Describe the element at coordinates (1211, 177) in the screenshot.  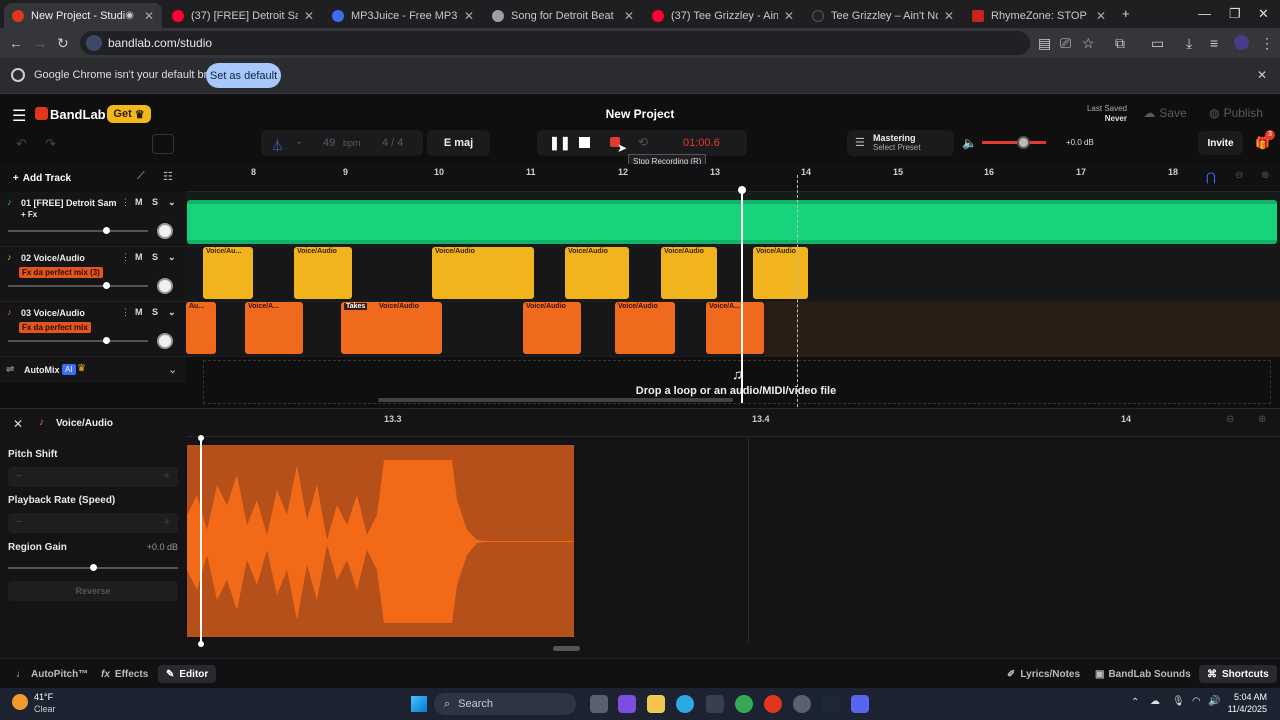
I see `magnet-snap-icon: ⋂` at that location.